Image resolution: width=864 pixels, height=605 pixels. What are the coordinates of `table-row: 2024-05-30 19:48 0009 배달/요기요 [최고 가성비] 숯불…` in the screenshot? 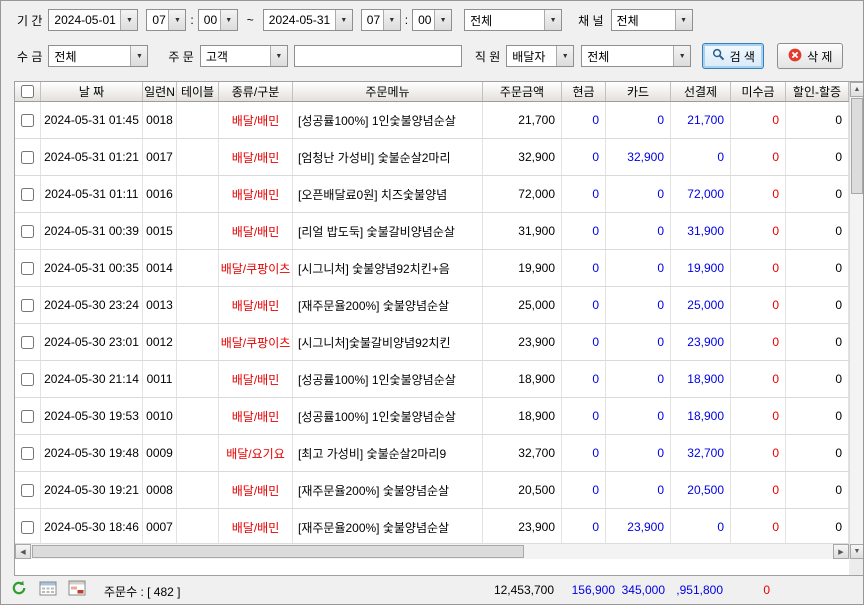 It's located at (432, 453).